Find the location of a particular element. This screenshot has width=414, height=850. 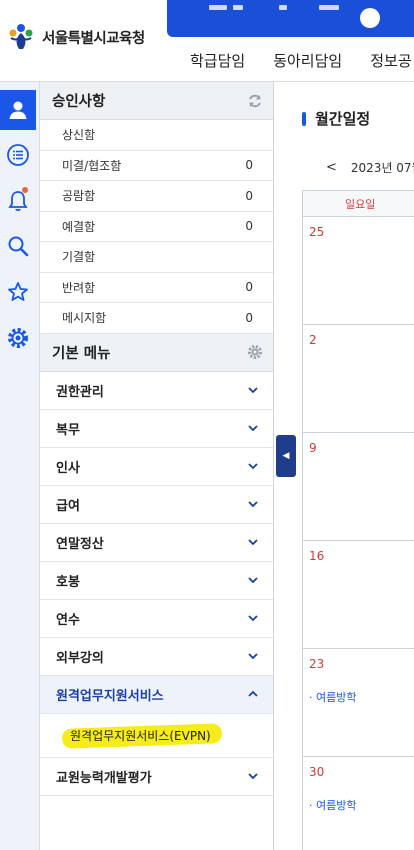

chevron-up-icon is located at coordinates (253, 693).